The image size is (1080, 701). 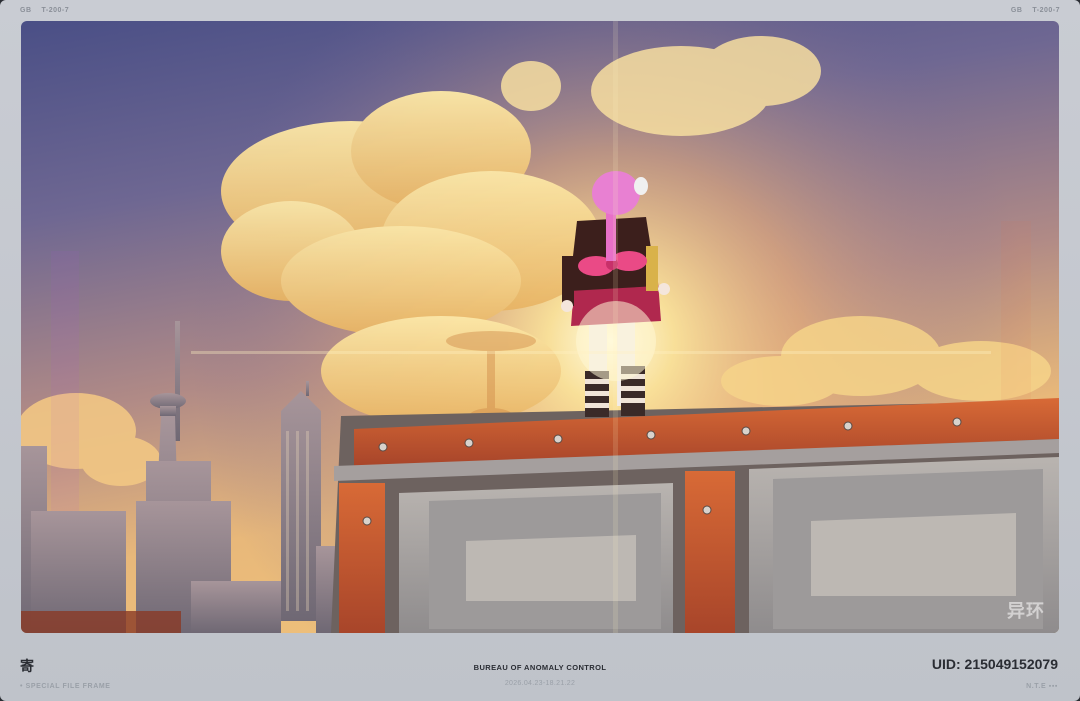 I want to click on user-id: UID: 215049152079, so click(x=994, y=664).